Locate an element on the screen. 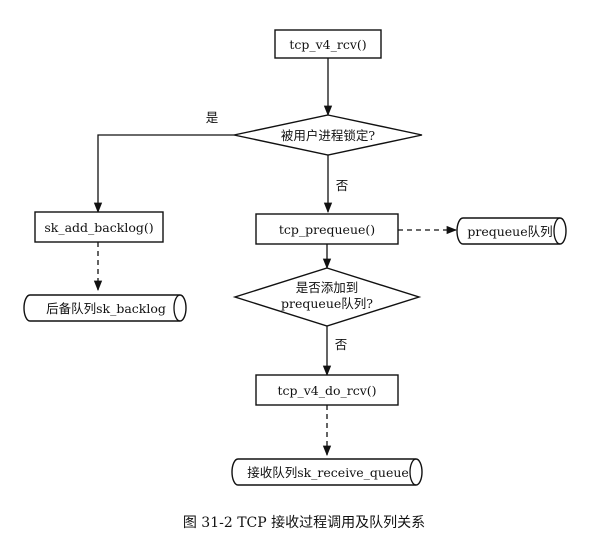  tcp-v4-do-rcv-label: tcp_v4_do_rcv() is located at coordinates (326, 390).